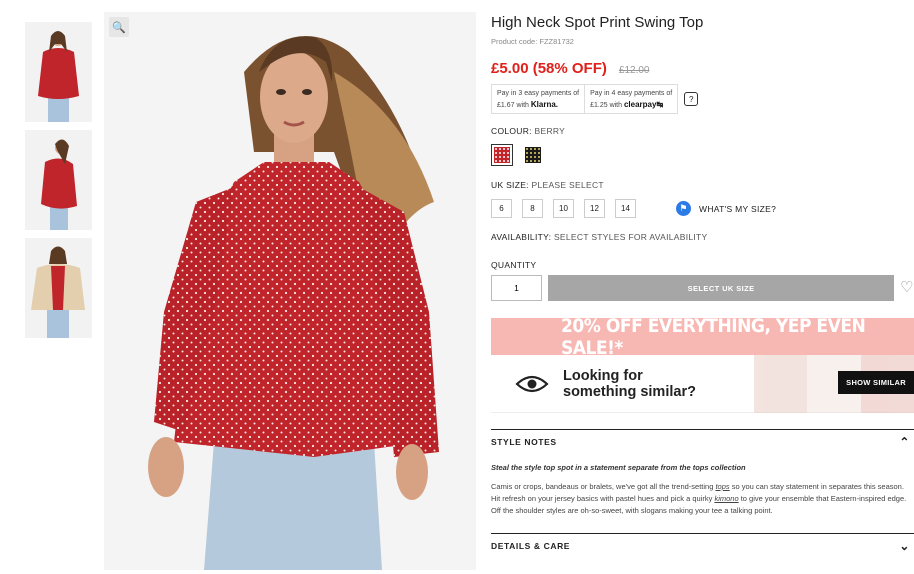  I want to click on size-14-button: 14, so click(625, 208).